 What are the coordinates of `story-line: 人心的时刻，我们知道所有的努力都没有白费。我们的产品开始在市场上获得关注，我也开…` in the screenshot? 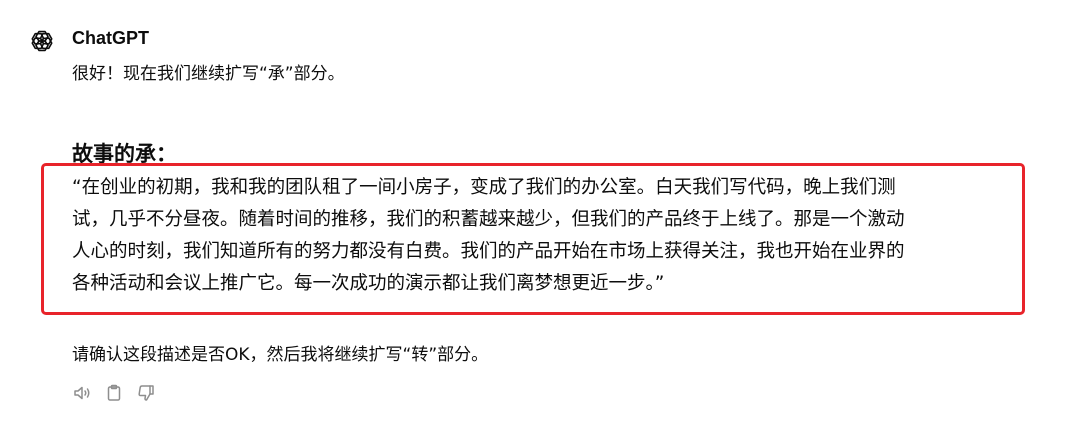 It's located at (488, 251).